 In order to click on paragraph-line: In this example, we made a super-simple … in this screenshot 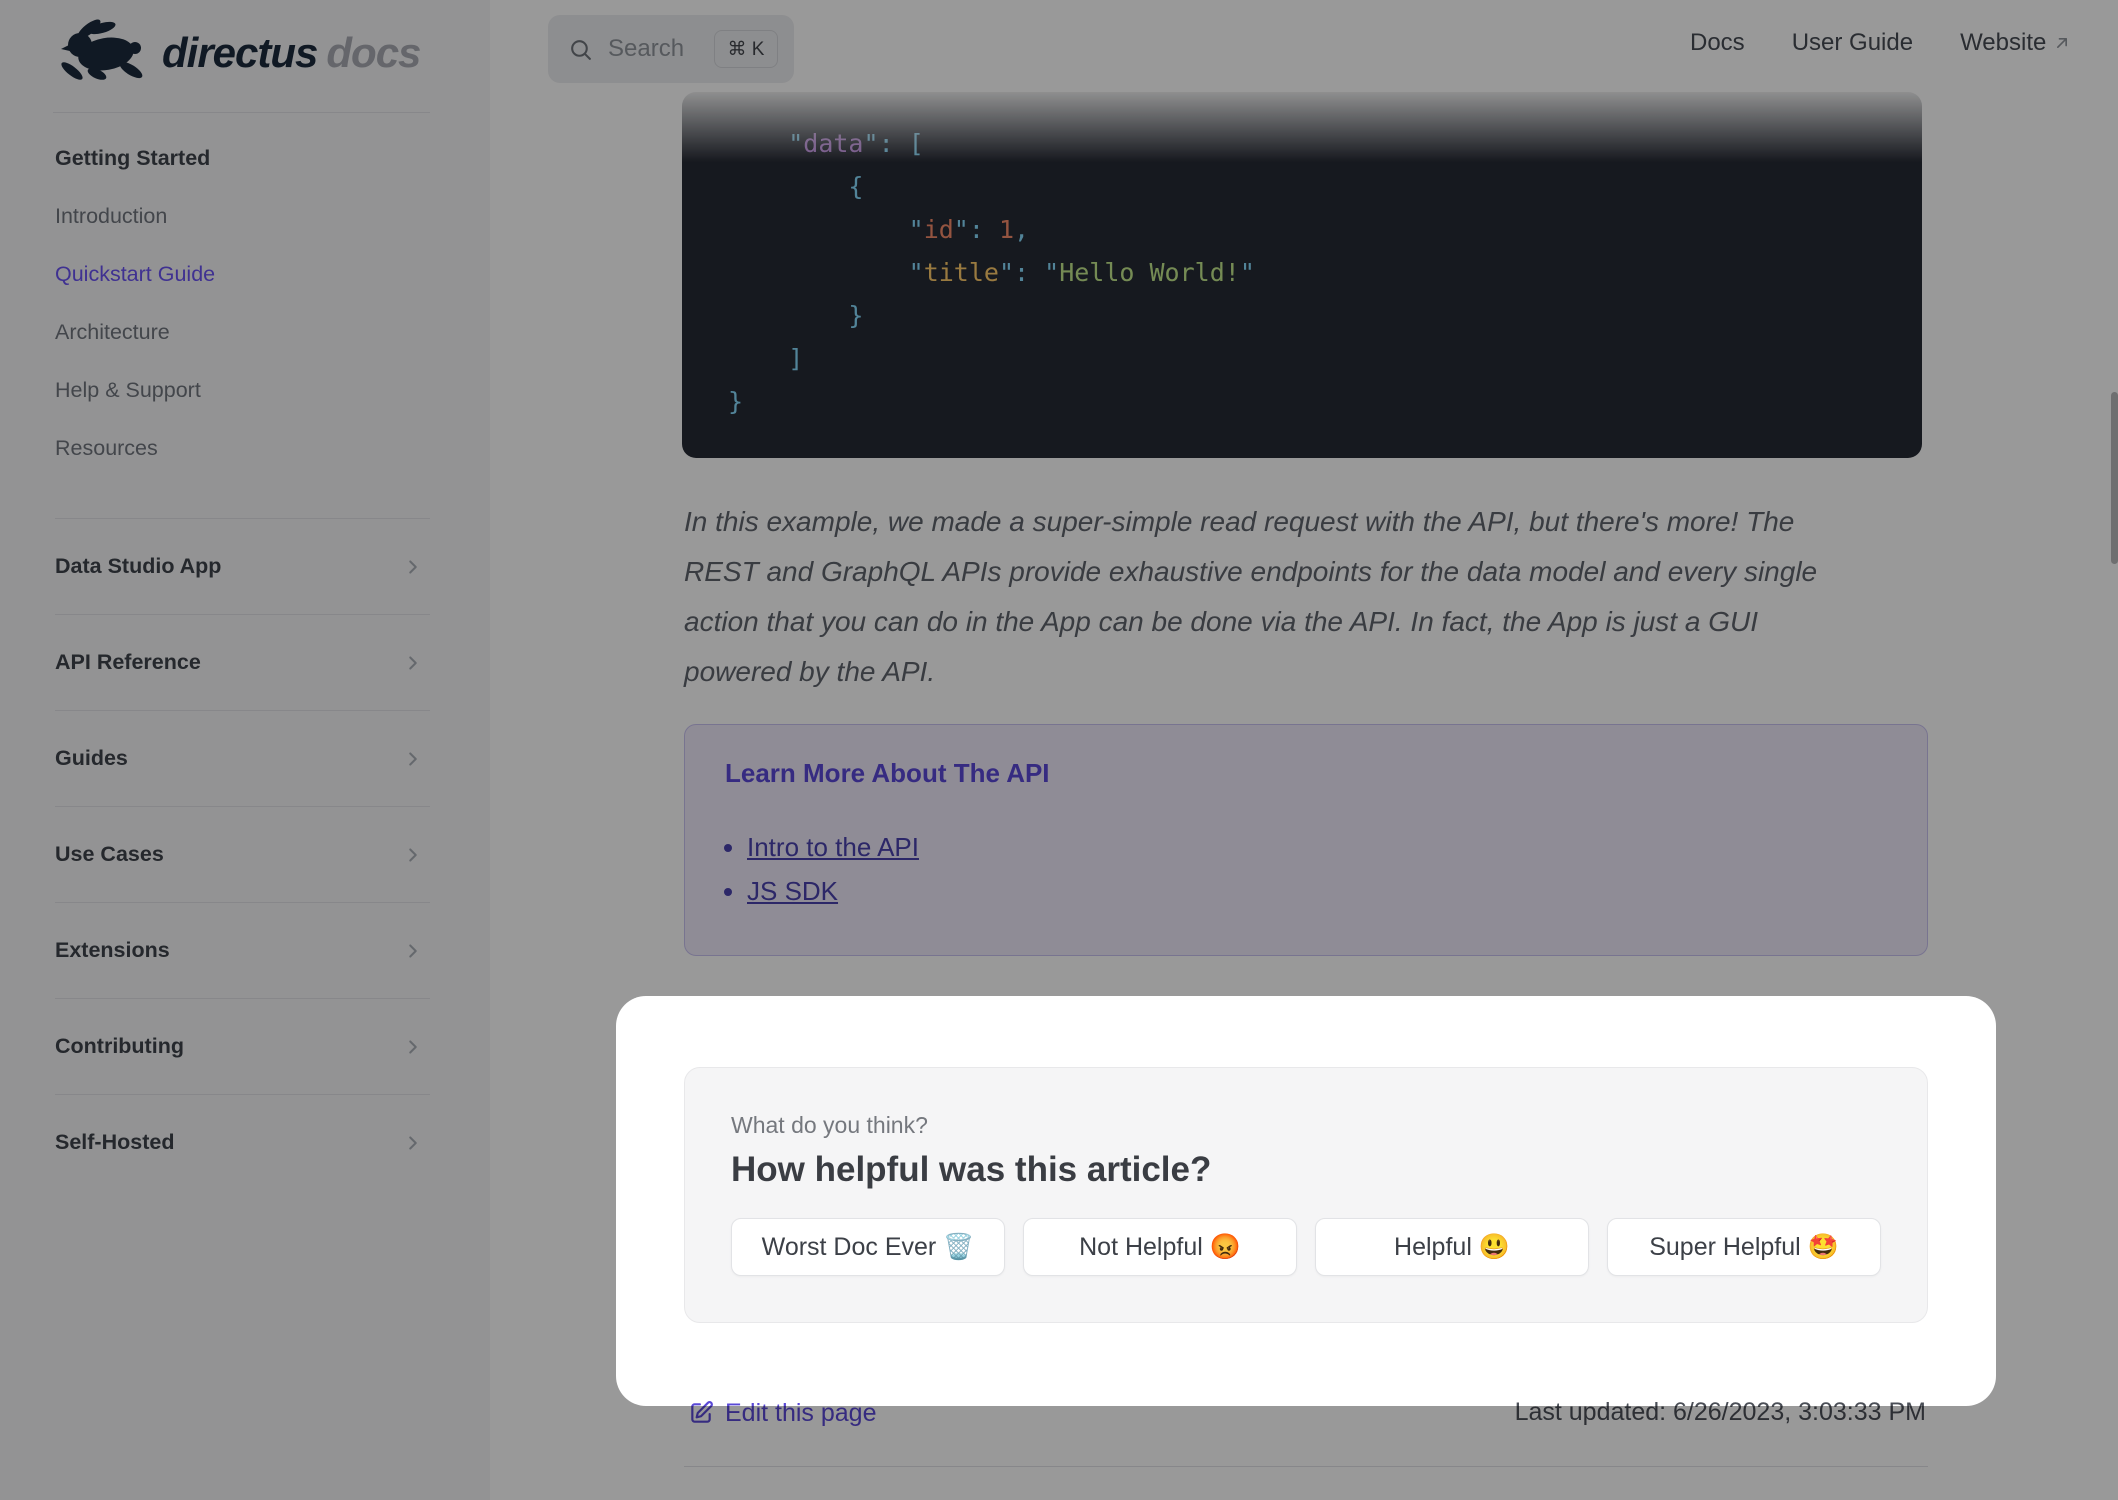, I will do `click(1239, 521)`.